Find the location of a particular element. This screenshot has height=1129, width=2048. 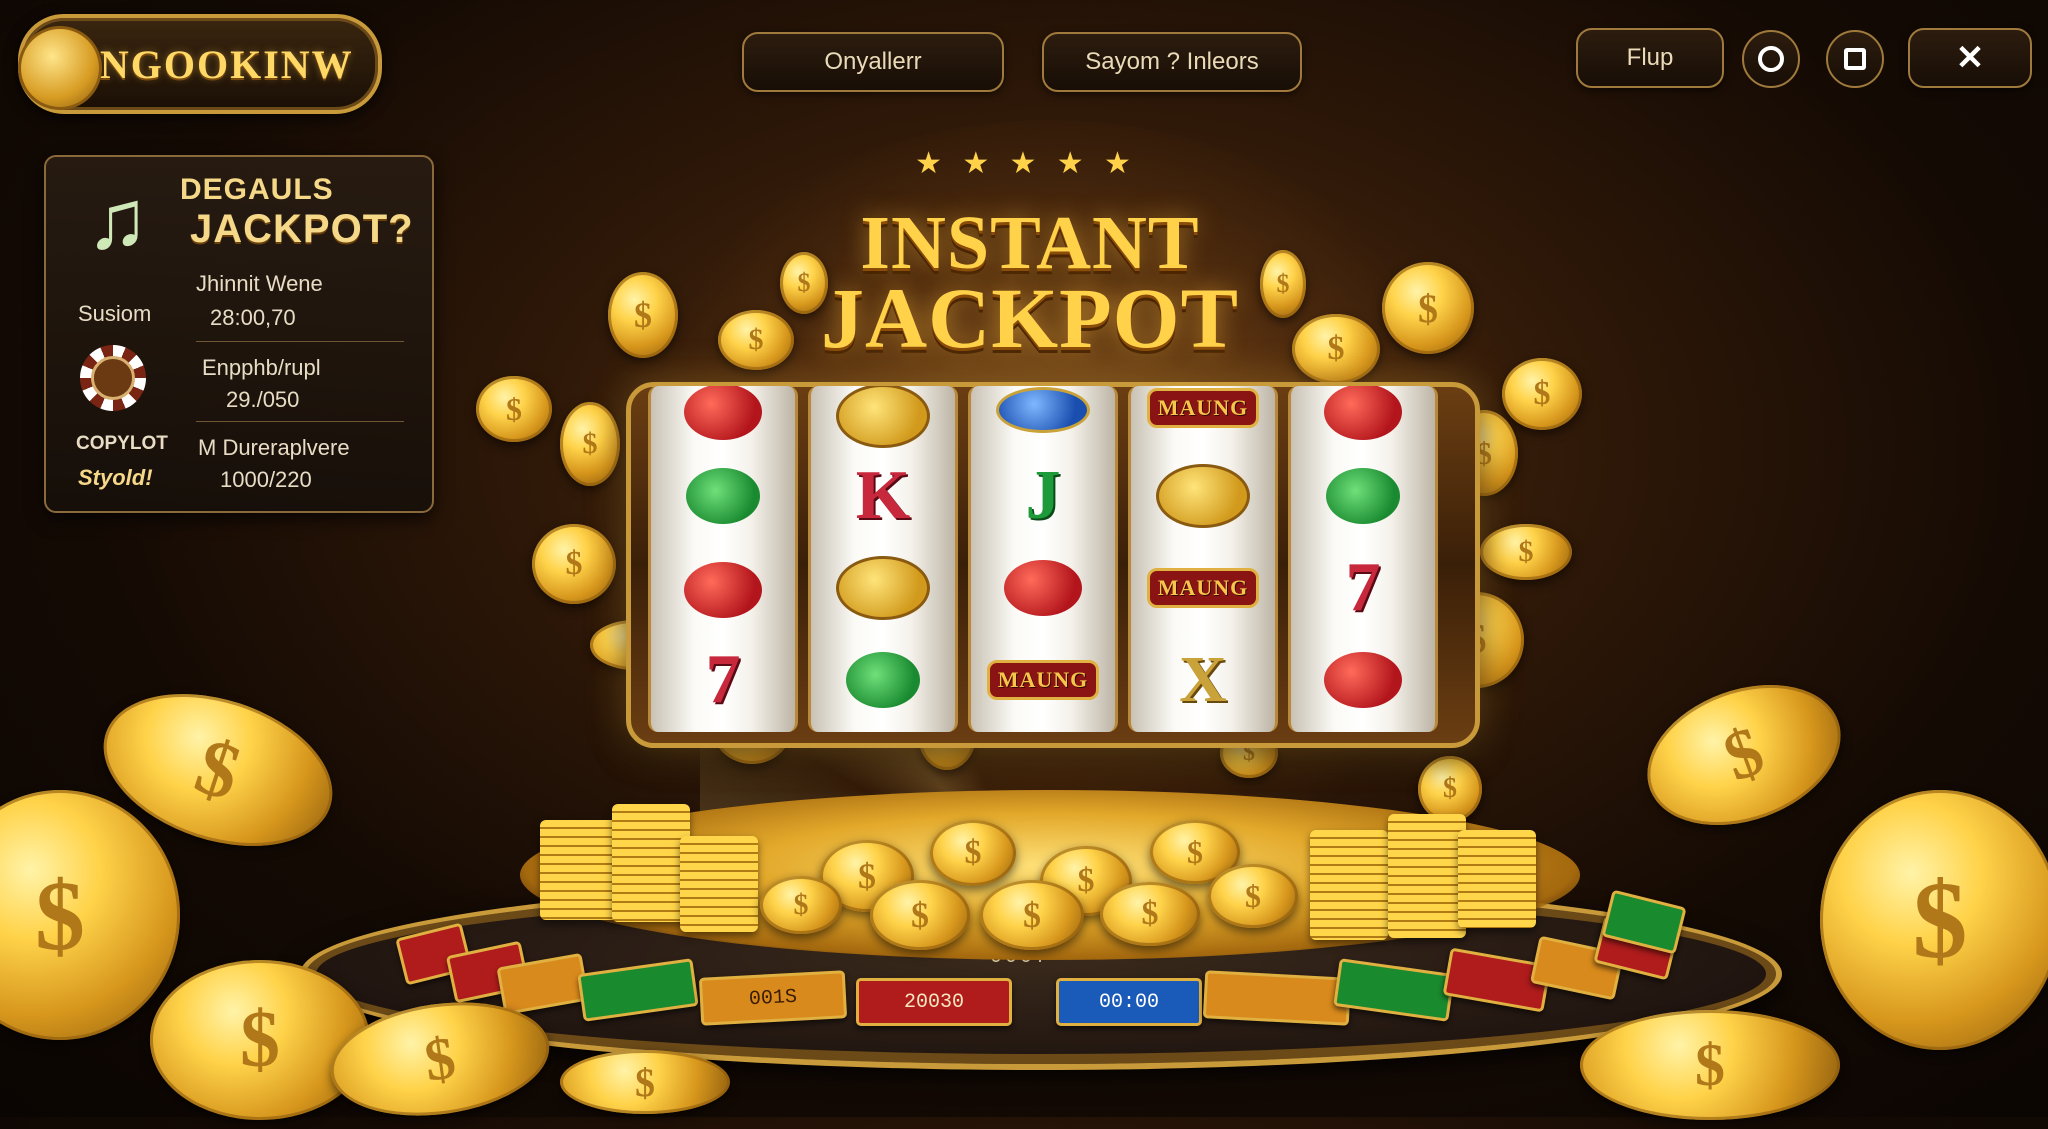

row-2-title: Enpphb/rupl is located at coordinates (261, 367).